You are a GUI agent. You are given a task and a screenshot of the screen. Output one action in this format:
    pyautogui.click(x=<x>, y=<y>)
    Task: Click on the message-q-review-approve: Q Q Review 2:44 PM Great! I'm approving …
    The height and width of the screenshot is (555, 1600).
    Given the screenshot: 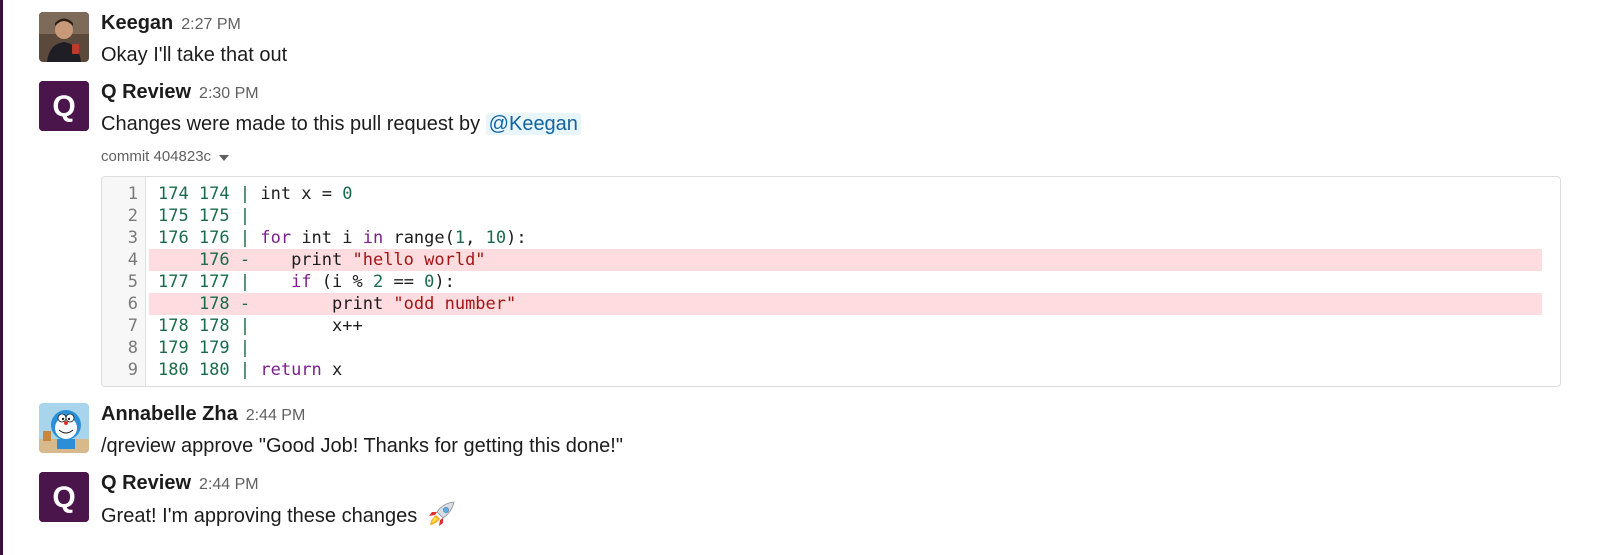 What is the action you would take?
    pyautogui.click(x=814, y=502)
    